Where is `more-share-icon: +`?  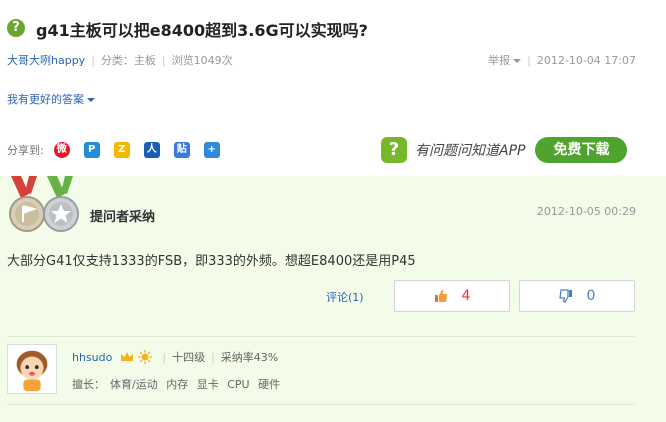 more-share-icon: + is located at coordinates (211, 150).